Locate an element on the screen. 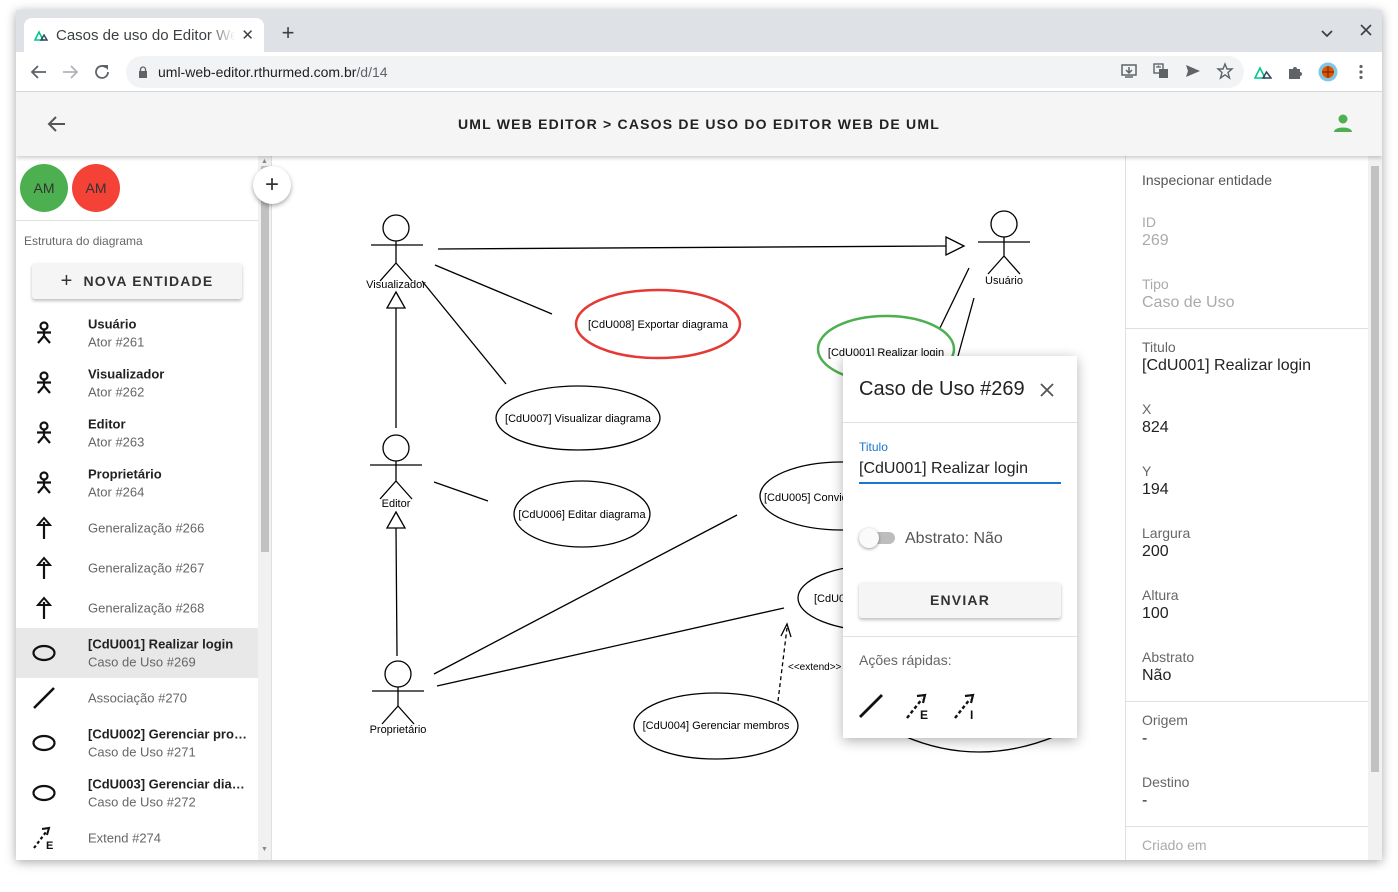  field-height: Altura 100 is located at coordinates (1252, 605).